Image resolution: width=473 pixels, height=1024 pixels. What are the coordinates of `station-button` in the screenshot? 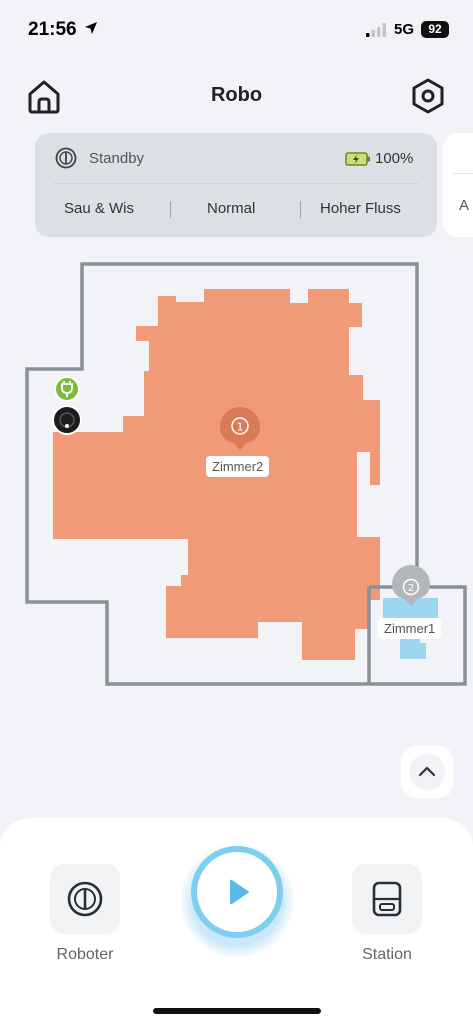 It's located at (387, 899).